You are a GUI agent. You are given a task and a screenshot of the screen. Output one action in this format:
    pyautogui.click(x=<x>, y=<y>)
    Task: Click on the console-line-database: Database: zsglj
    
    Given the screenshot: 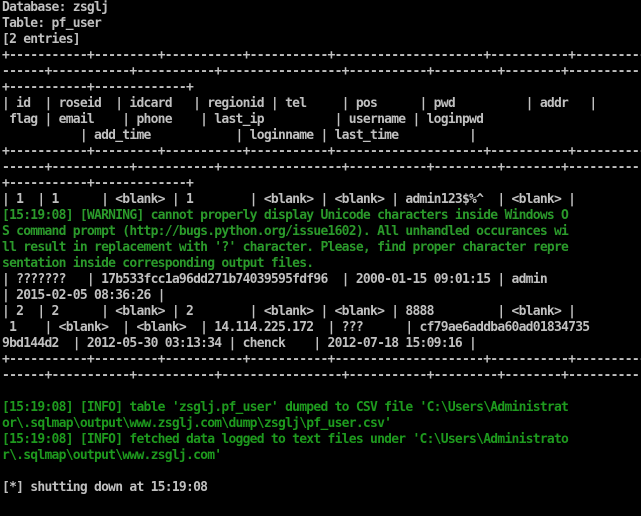 What is the action you would take?
    pyautogui.click(x=55, y=7)
    